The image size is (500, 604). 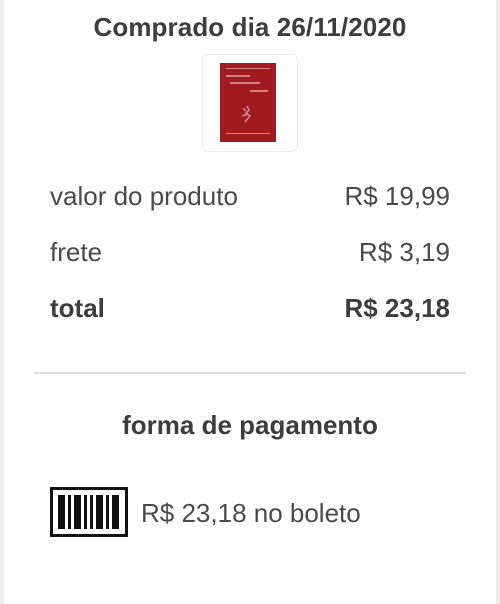 I want to click on book-figure-icon, so click(x=246, y=114).